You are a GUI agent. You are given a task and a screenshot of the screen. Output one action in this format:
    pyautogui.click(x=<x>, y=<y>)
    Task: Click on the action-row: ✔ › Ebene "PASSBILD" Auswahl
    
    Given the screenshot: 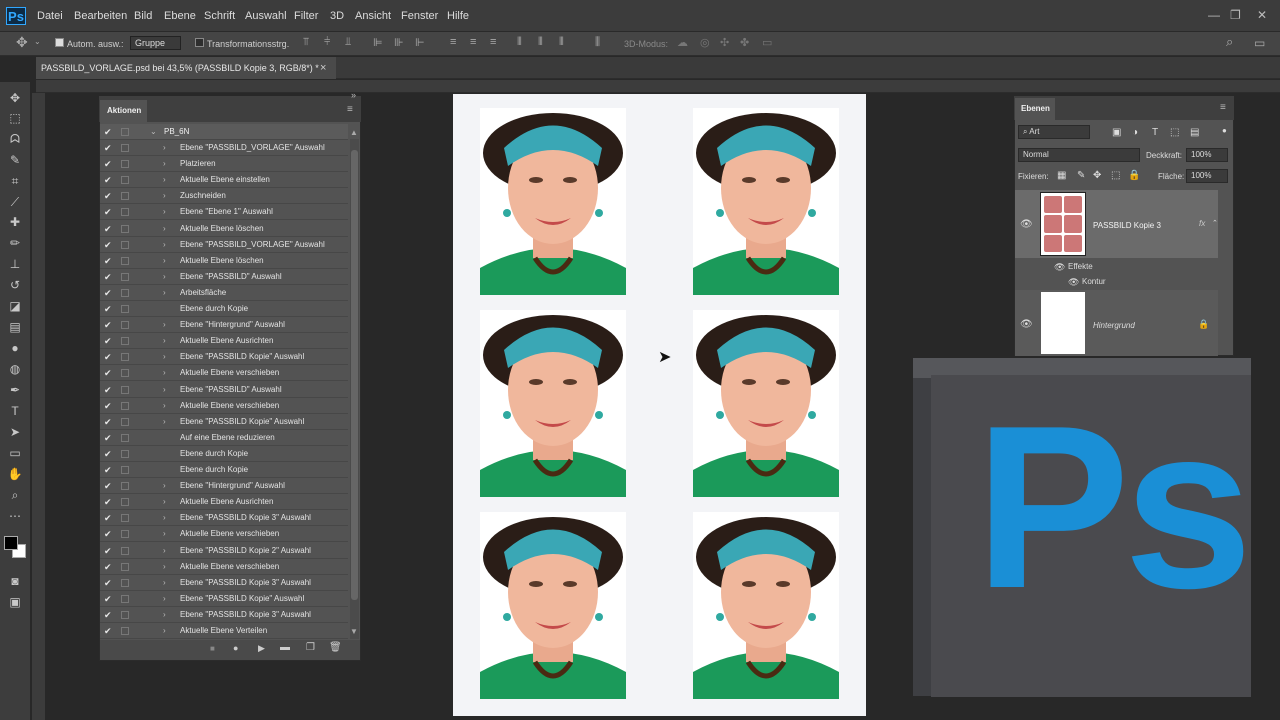 What is the action you would take?
    pyautogui.click(x=224, y=390)
    